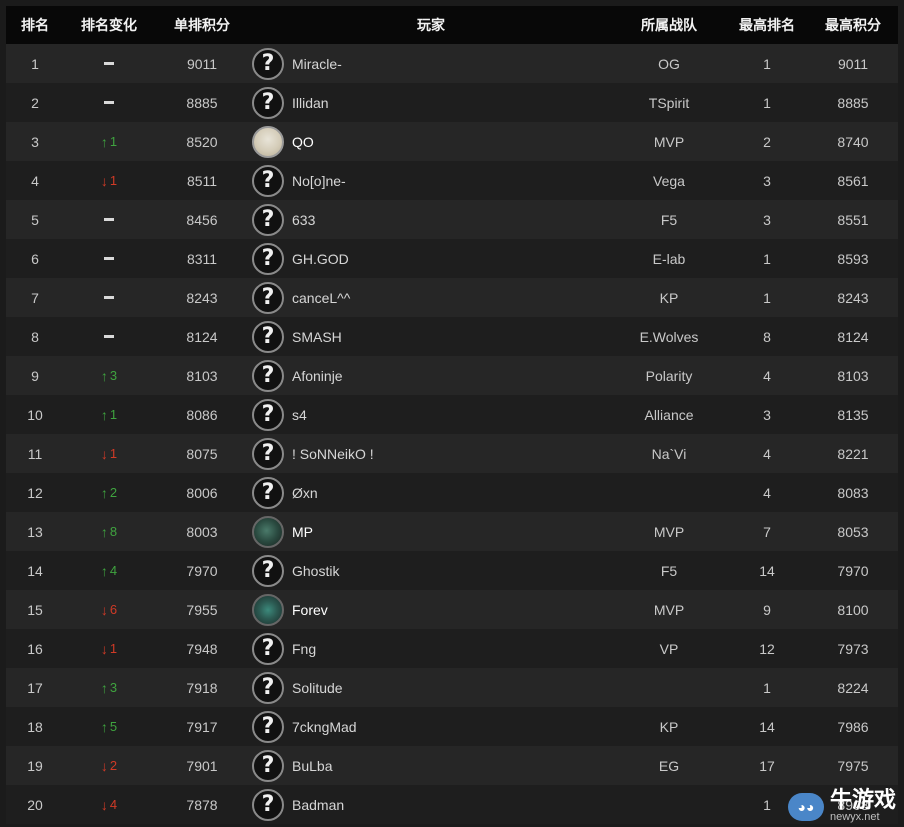  I want to click on player-name: 633, so click(303, 220).